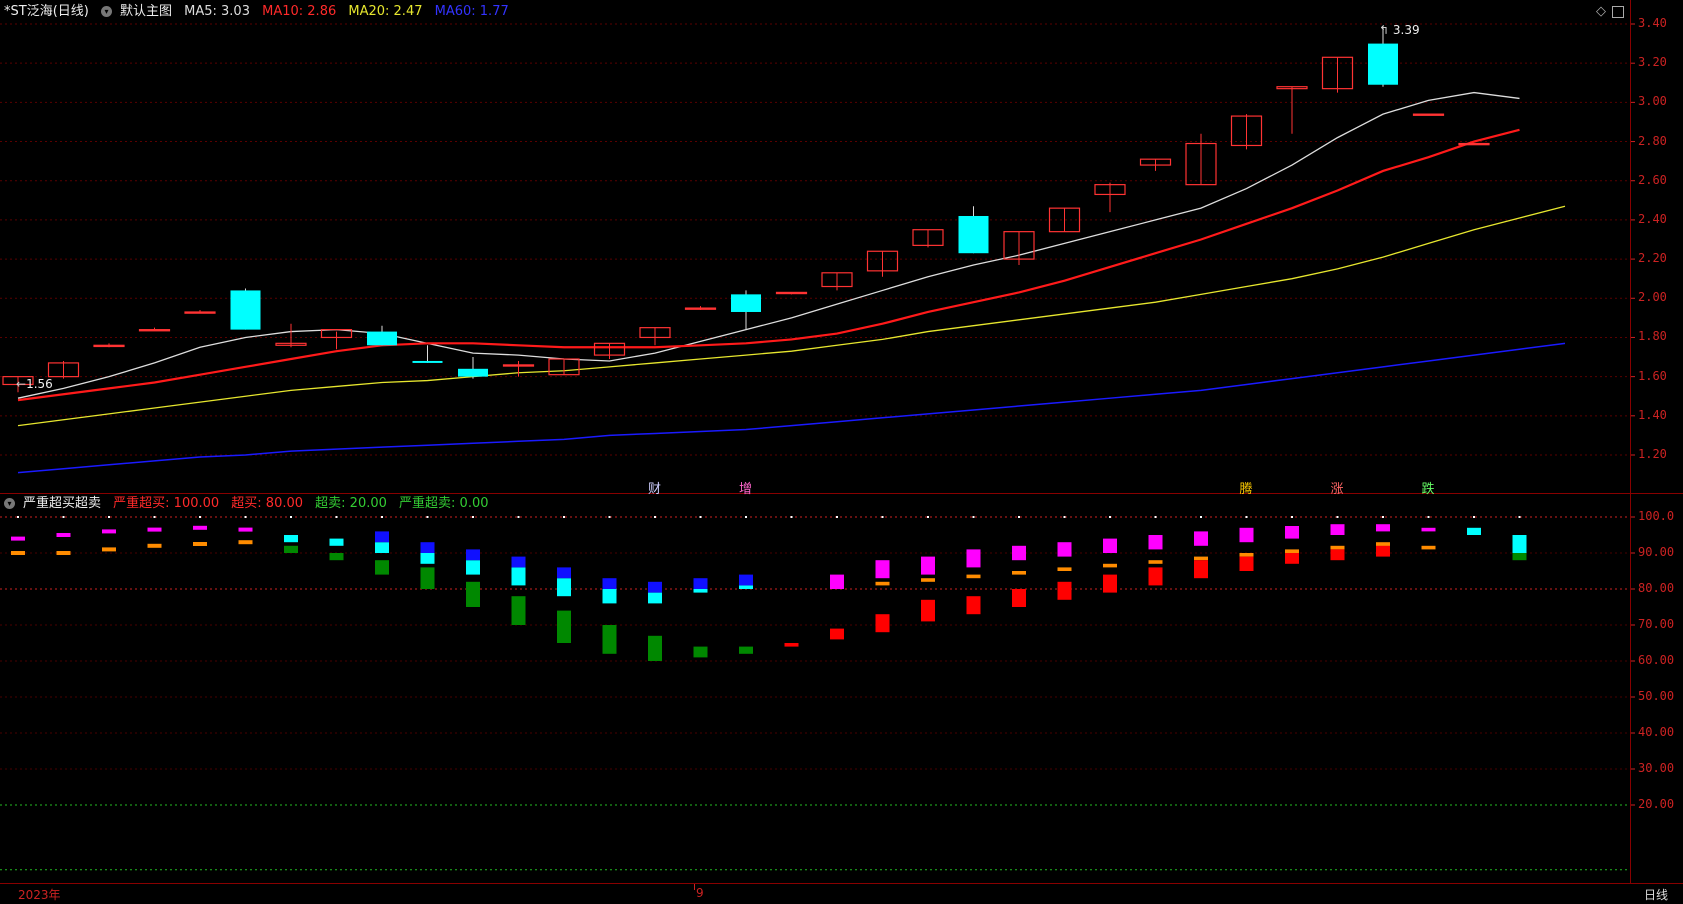  I want to click on price-tick-label: 2.60, so click(1652, 179).